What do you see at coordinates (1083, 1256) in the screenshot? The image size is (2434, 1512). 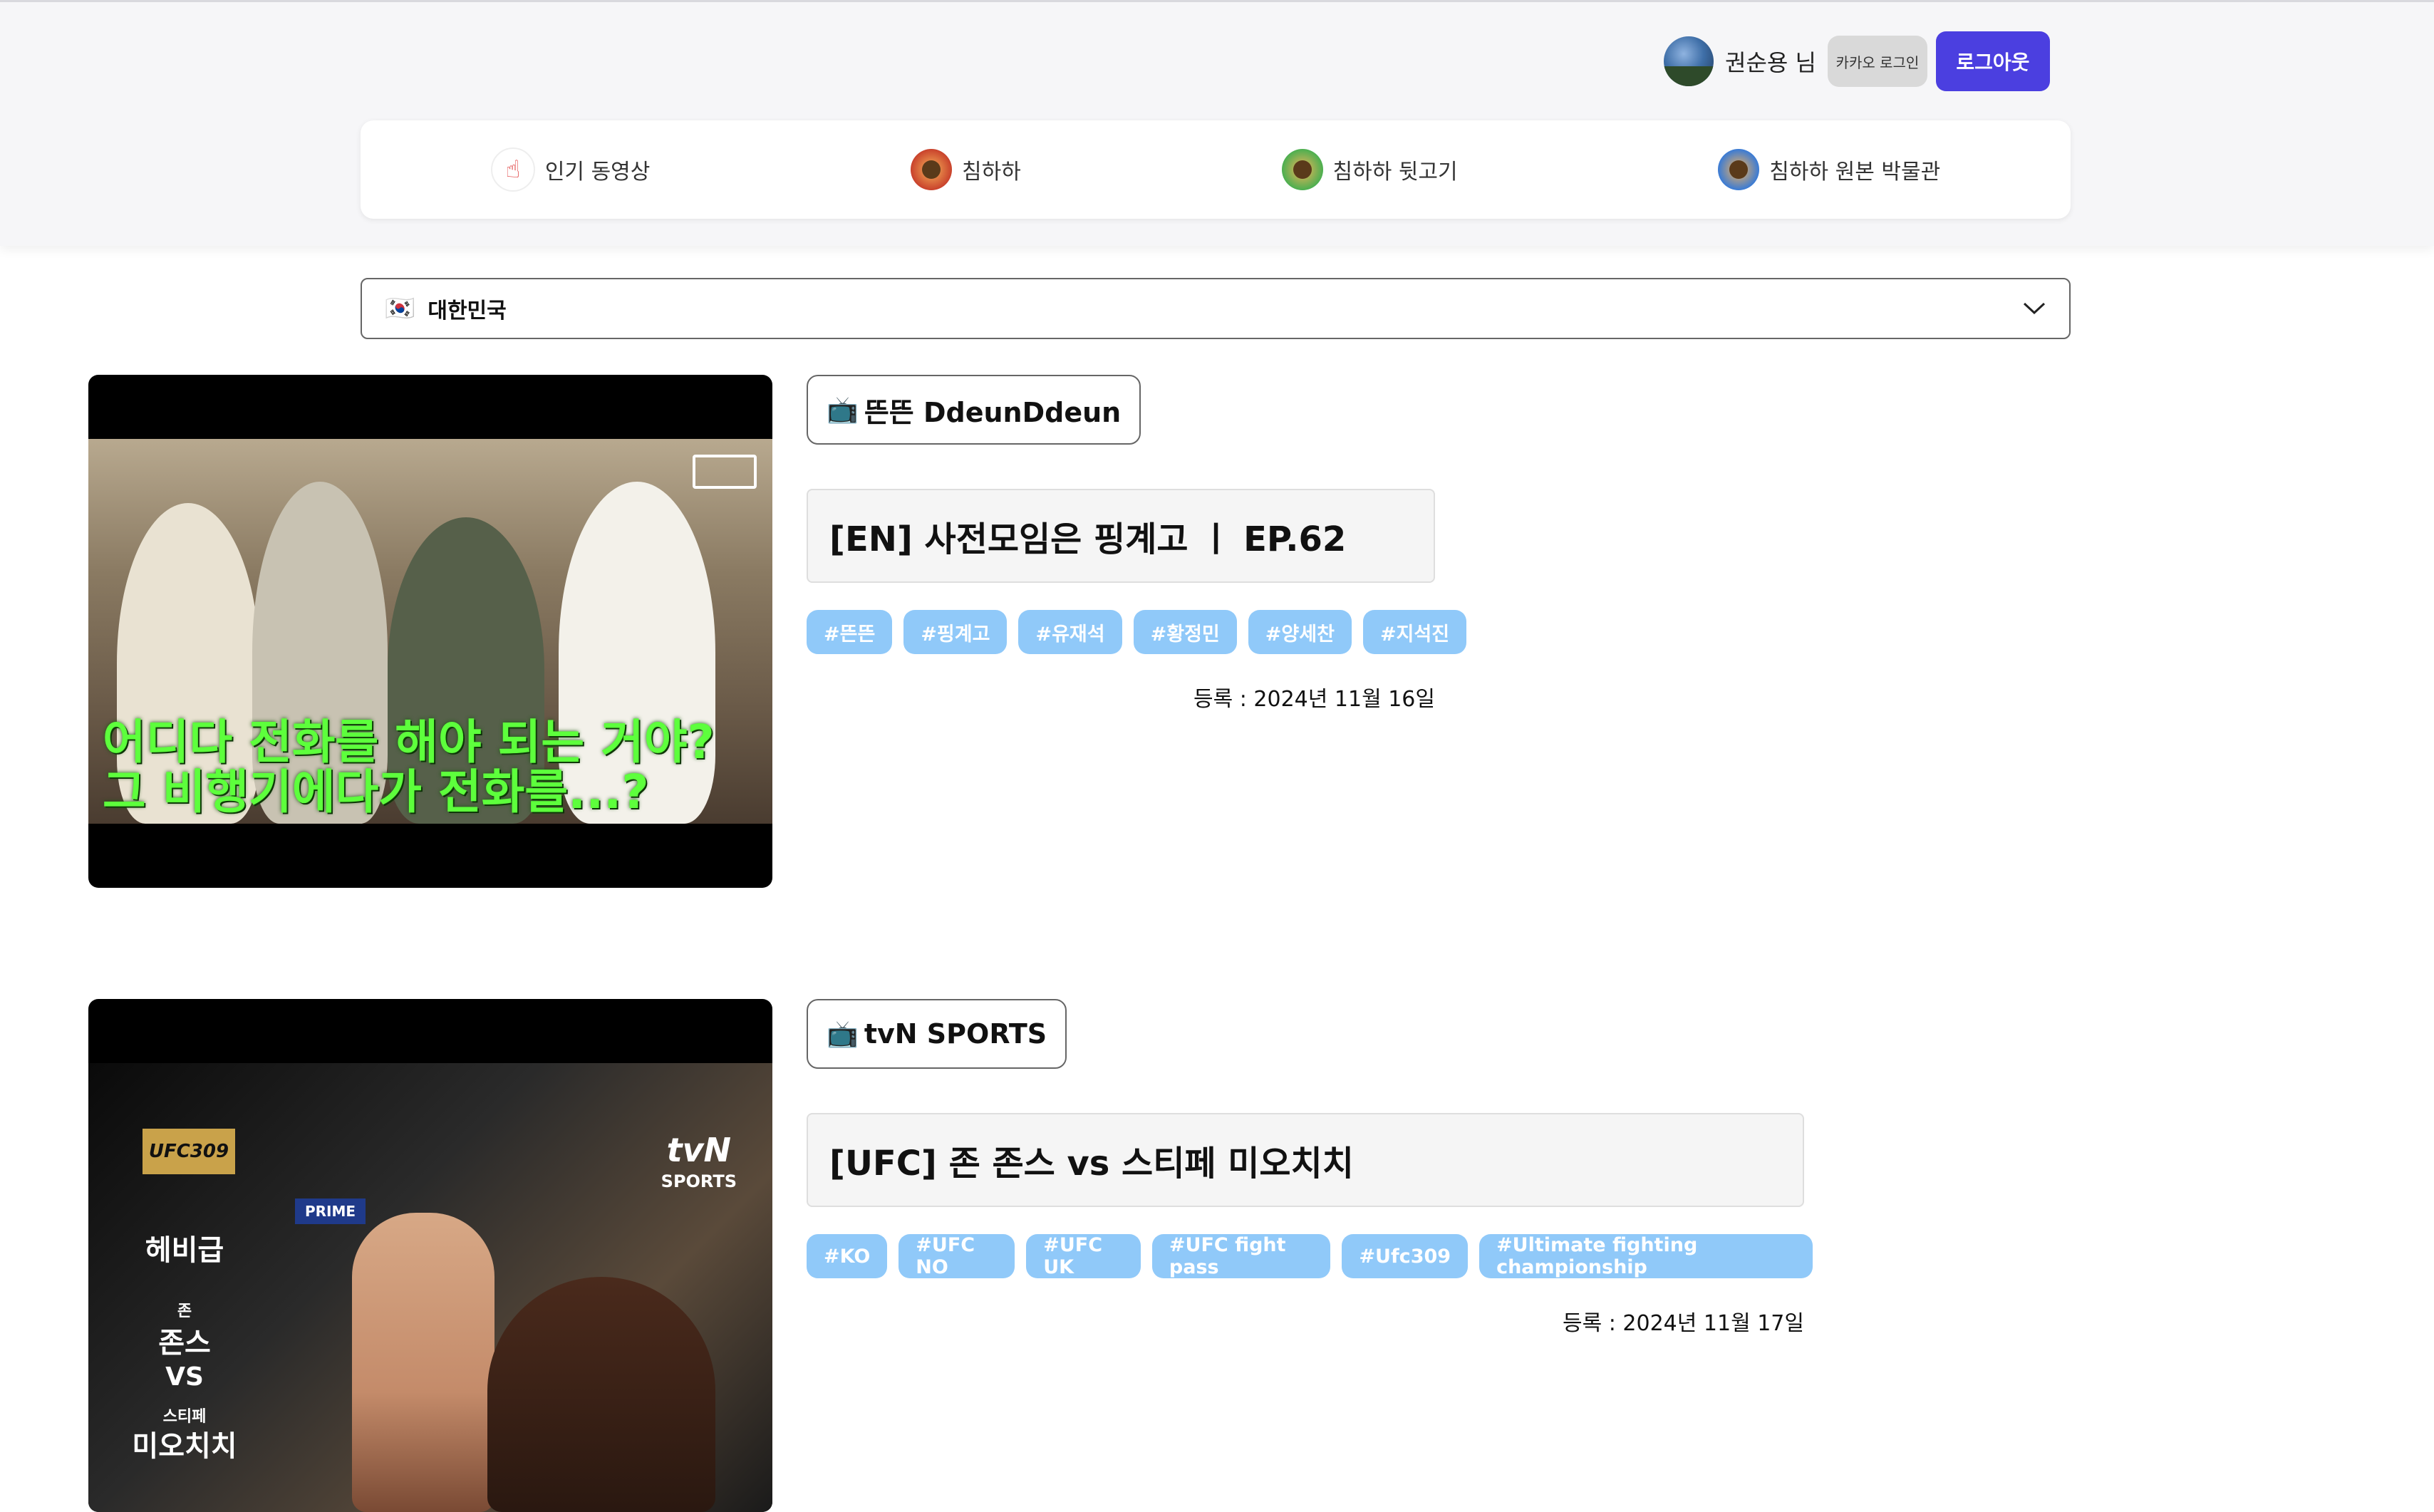 I see `tag: #UFC UK` at bounding box center [1083, 1256].